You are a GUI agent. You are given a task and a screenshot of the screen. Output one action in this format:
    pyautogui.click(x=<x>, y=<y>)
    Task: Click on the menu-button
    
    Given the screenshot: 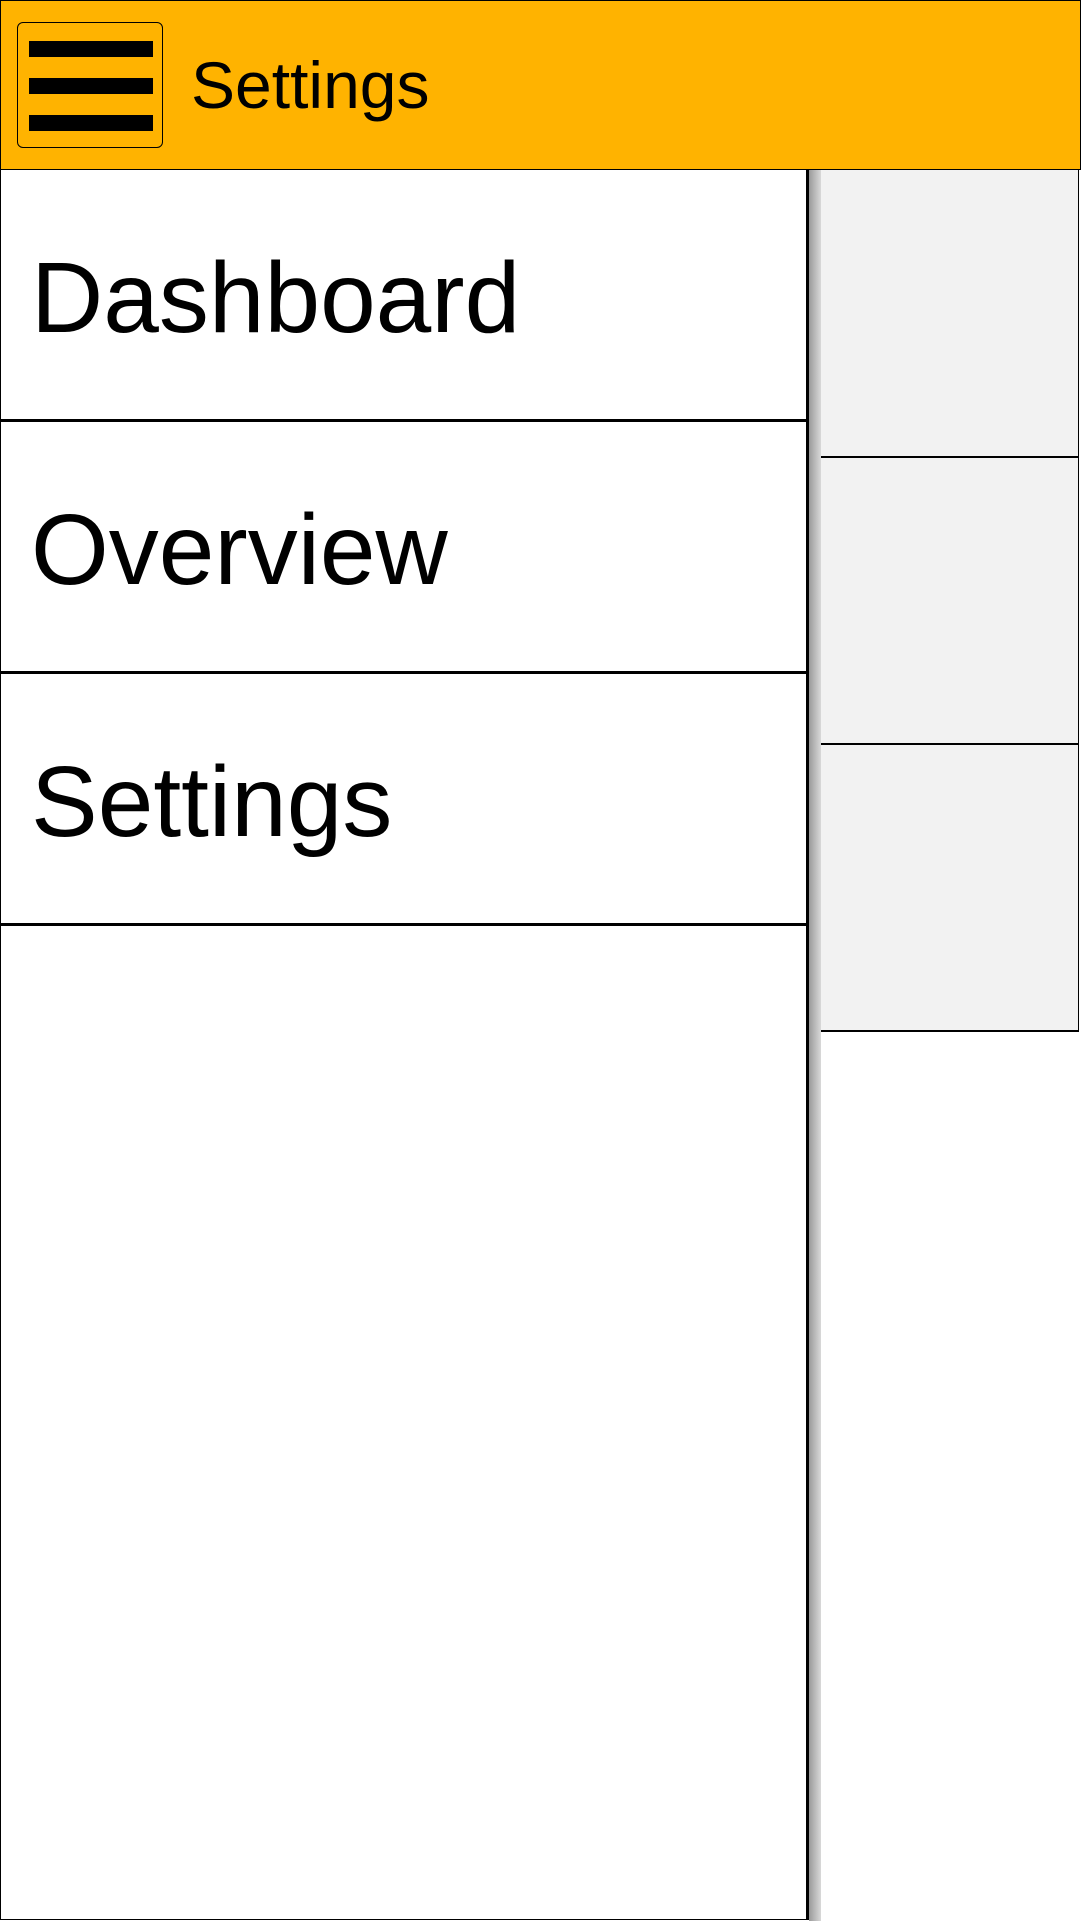 What is the action you would take?
    pyautogui.click(x=90, y=85)
    